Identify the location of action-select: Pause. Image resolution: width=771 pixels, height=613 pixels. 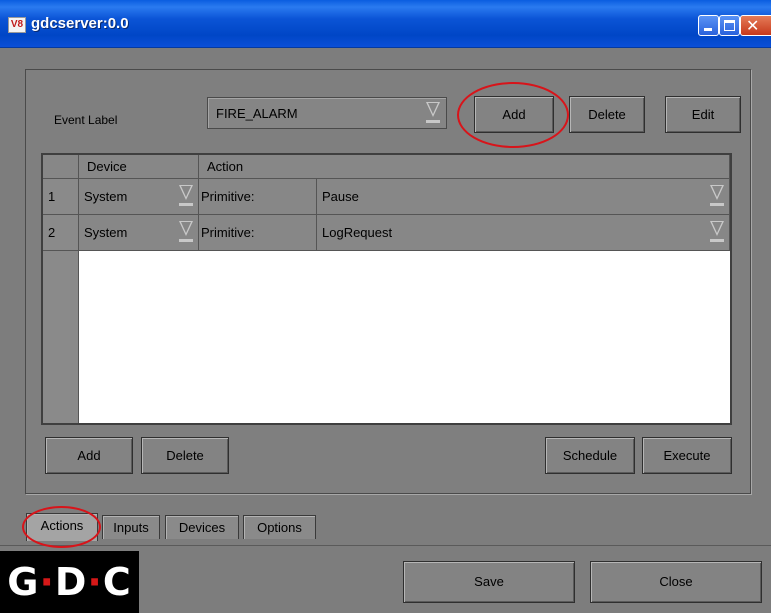
(523, 197).